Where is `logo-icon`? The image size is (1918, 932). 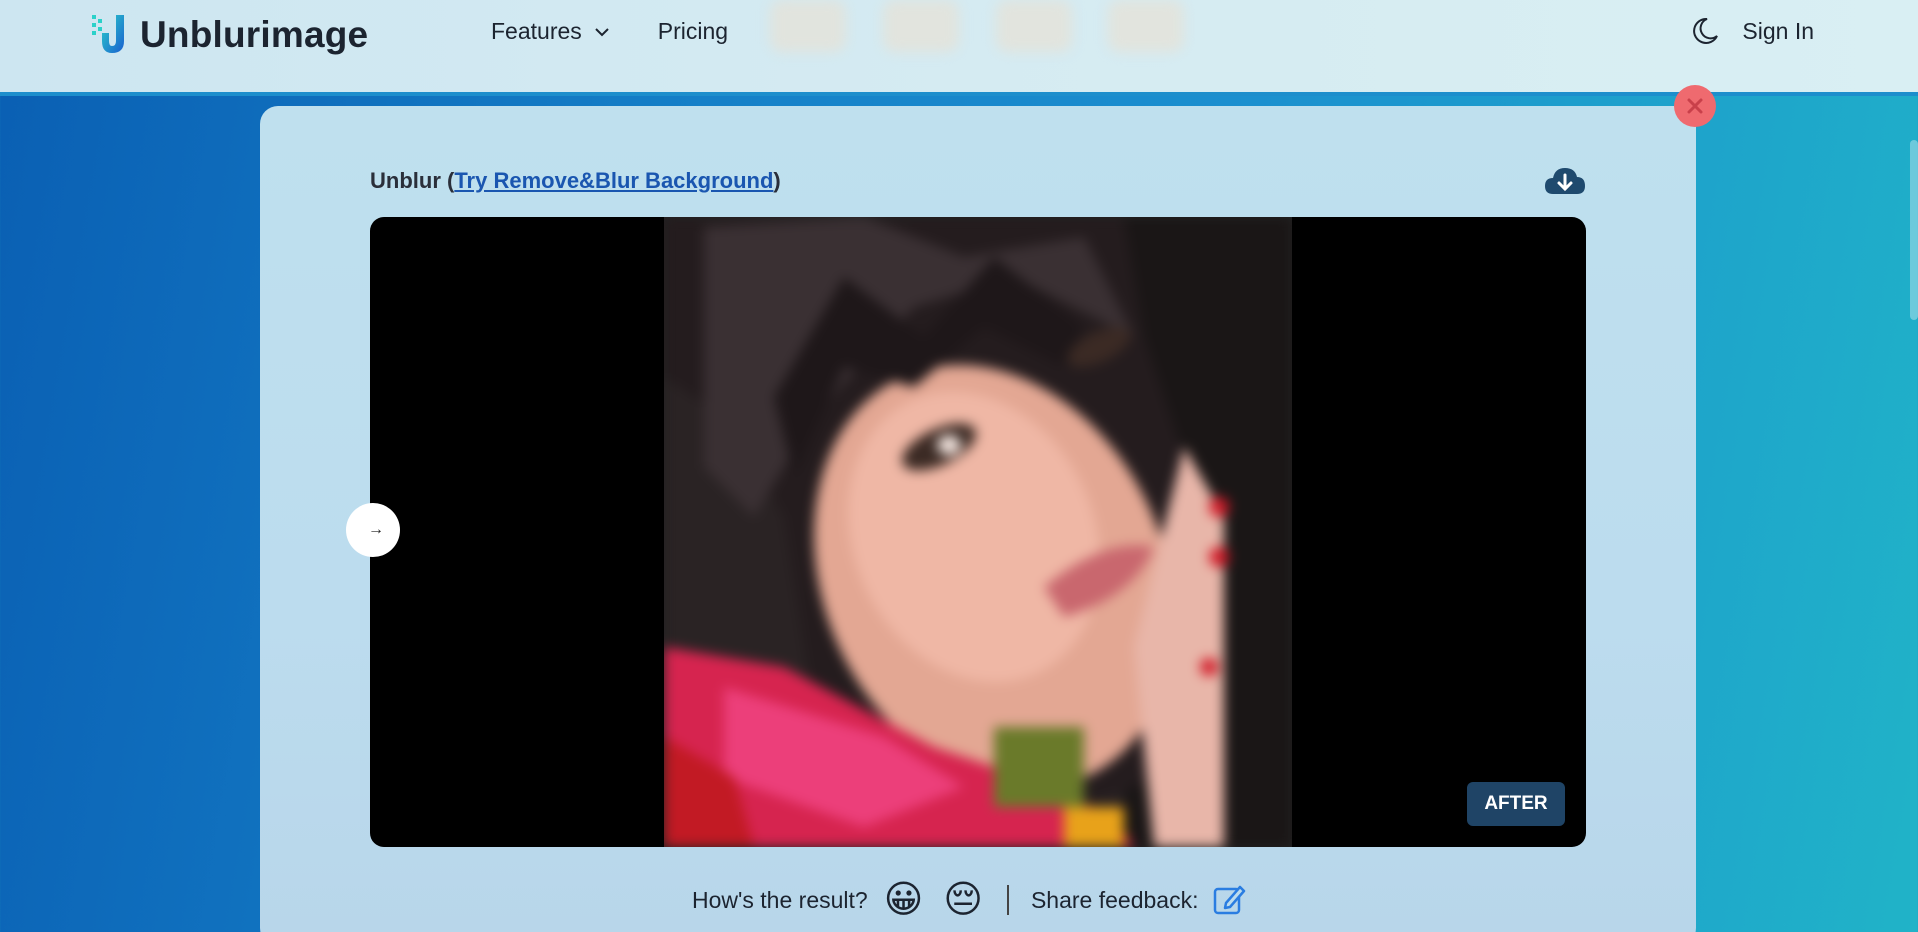
logo-icon is located at coordinates (111, 35).